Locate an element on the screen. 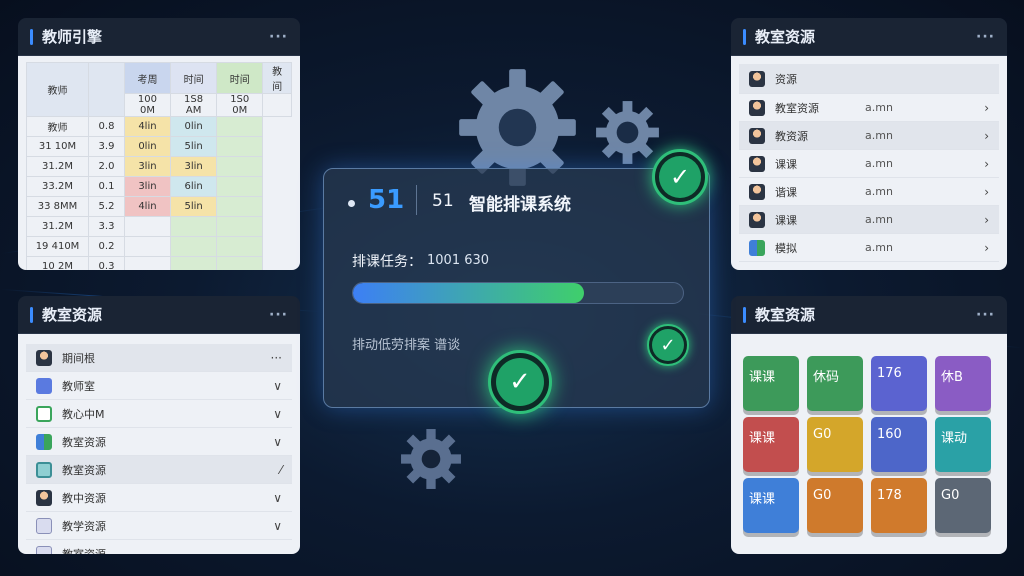  cell: 5lin is located at coordinates (193, 206).